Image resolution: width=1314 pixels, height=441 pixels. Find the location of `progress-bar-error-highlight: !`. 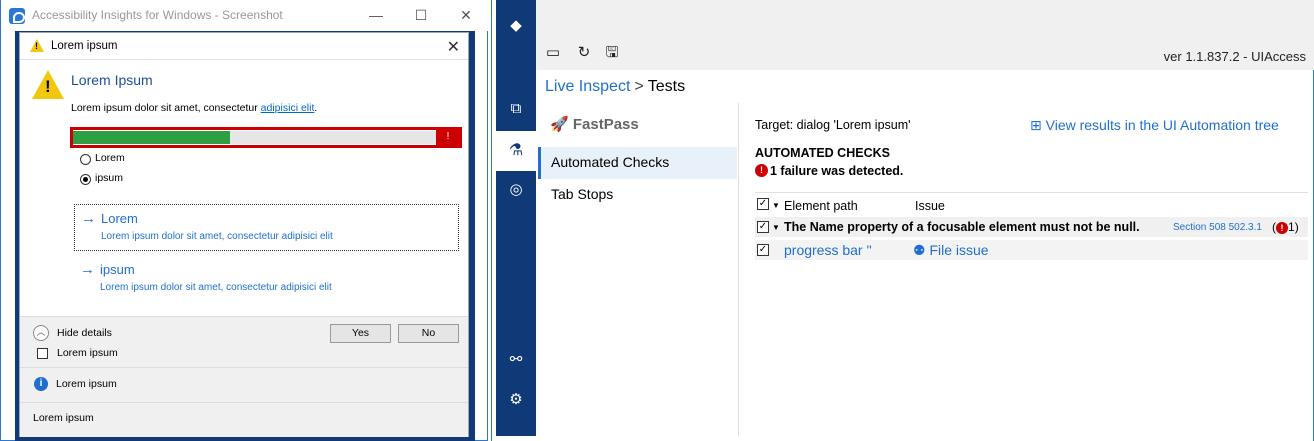

progress-bar-error-highlight: ! is located at coordinates (266, 137).